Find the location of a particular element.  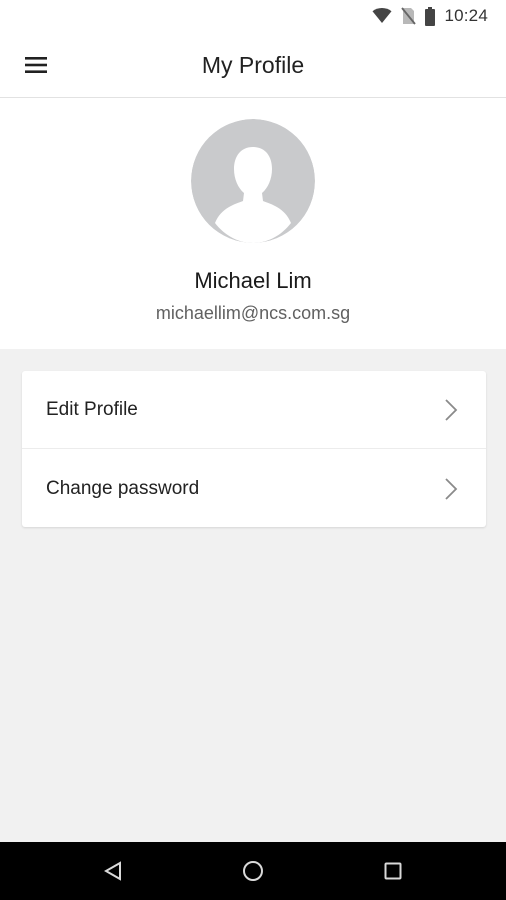

back-icon is located at coordinates (112, 871).